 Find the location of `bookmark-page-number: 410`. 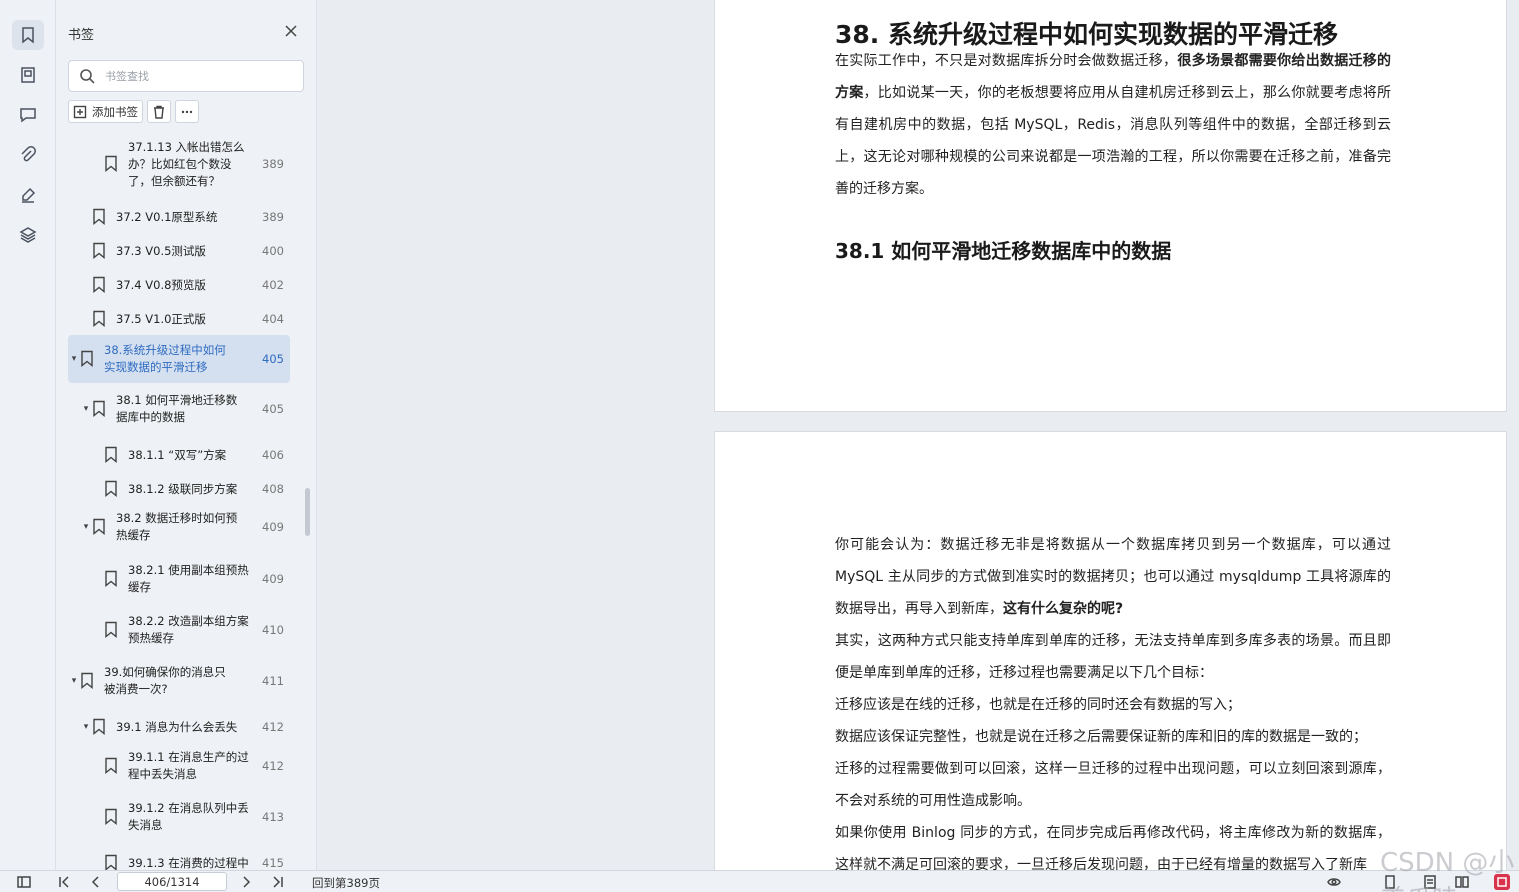

bookmark-page-number: 410 is located at coordinates (273, 630).